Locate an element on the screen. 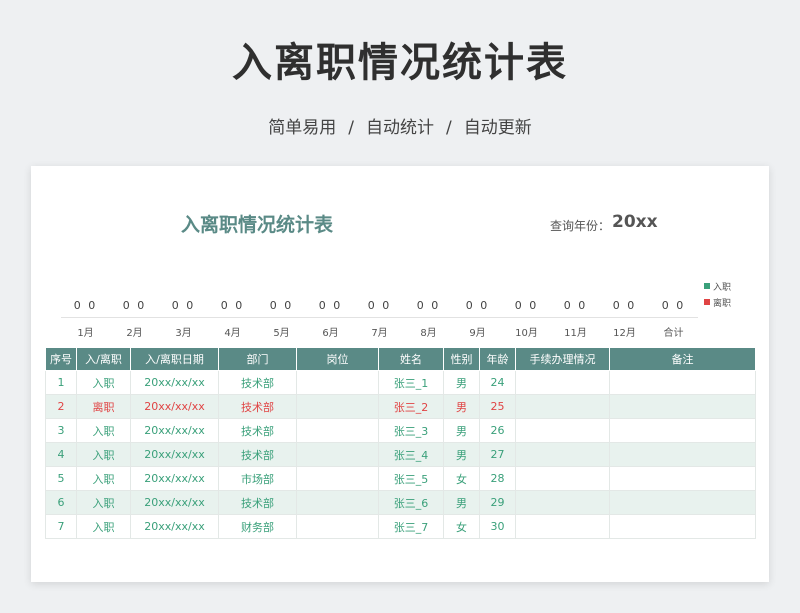 This screenshot has width=800, height=613. summary-month-label: 4月 is located at coordinates (232, 333).